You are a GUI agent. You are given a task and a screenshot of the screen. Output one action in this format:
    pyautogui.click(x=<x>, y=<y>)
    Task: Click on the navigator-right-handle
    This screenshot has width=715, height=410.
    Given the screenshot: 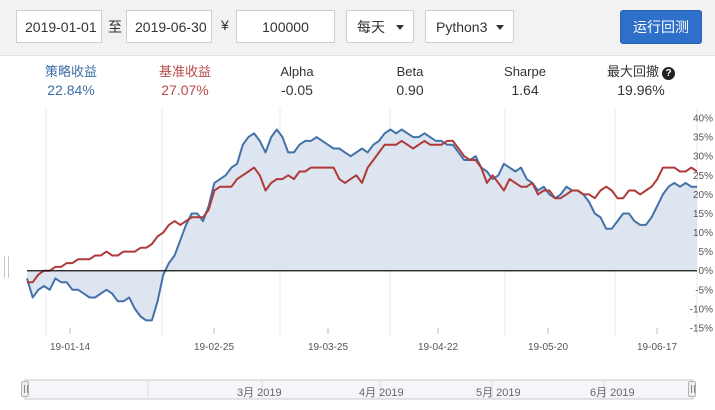 What is the action you would take?
    pyautogui.click(x=692, y=389)
    